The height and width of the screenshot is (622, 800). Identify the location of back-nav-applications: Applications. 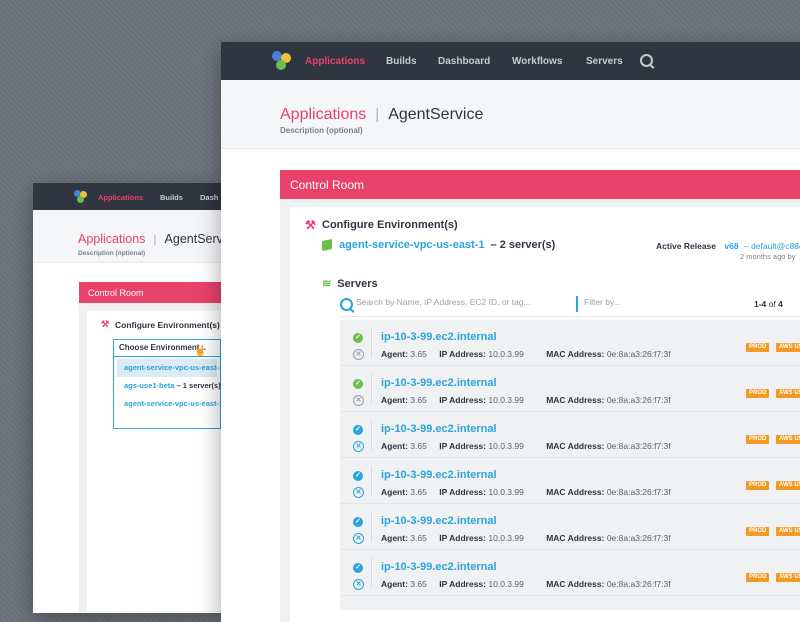
(120, 197).